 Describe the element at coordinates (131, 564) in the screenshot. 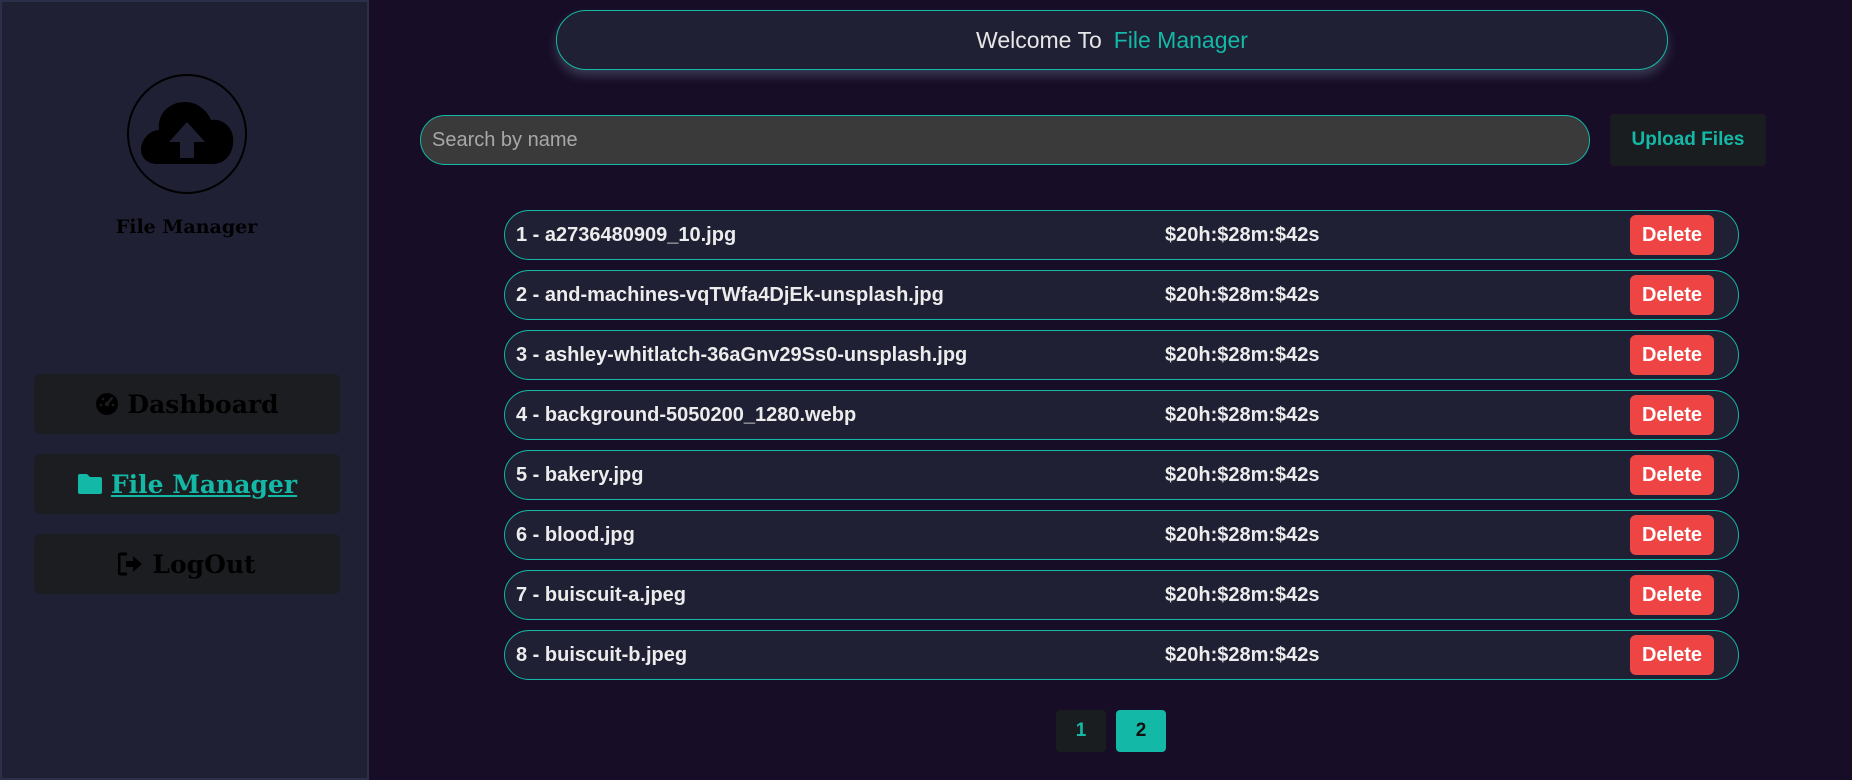

I see `logout-icon` at that location.